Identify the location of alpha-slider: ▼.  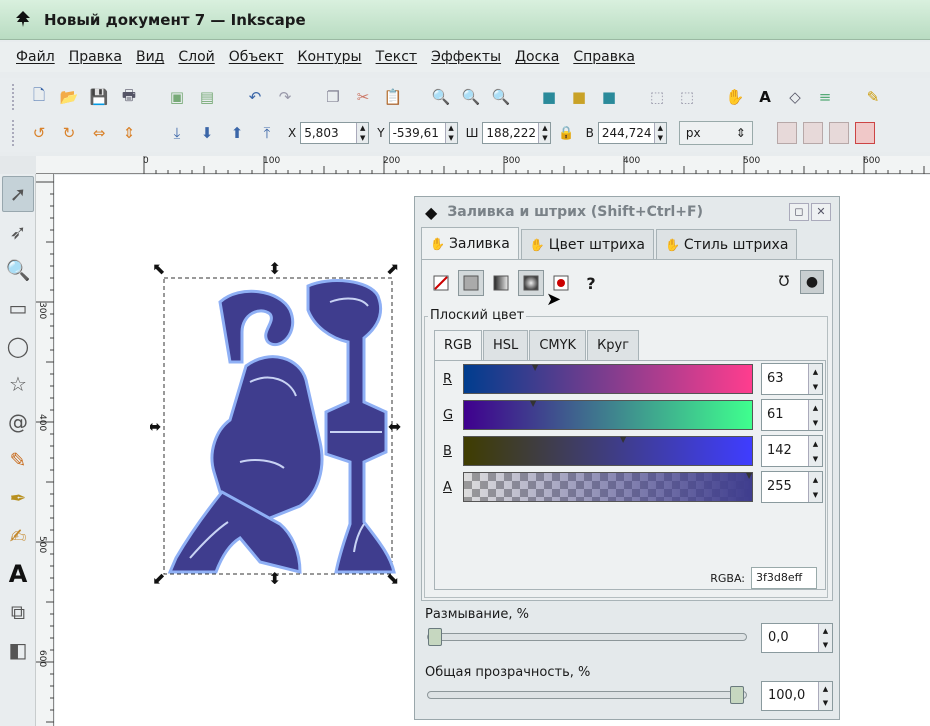
(608, 486).